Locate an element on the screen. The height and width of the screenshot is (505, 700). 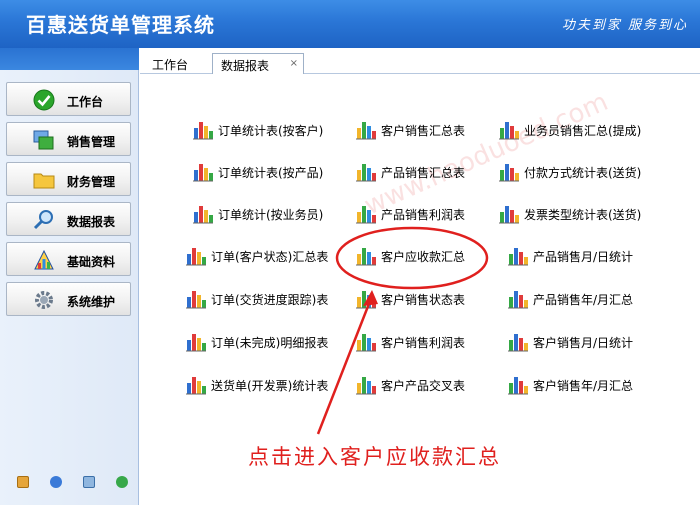
refresh-icon is located at coordinates (122, 482).